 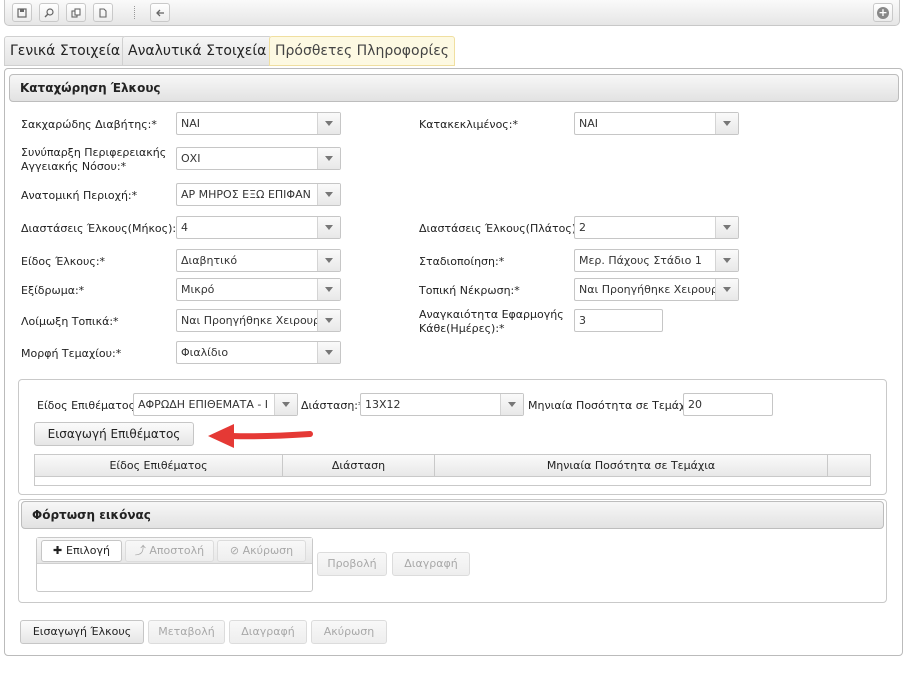 I want to click on new-document-icon, so click(x=103, y=12).